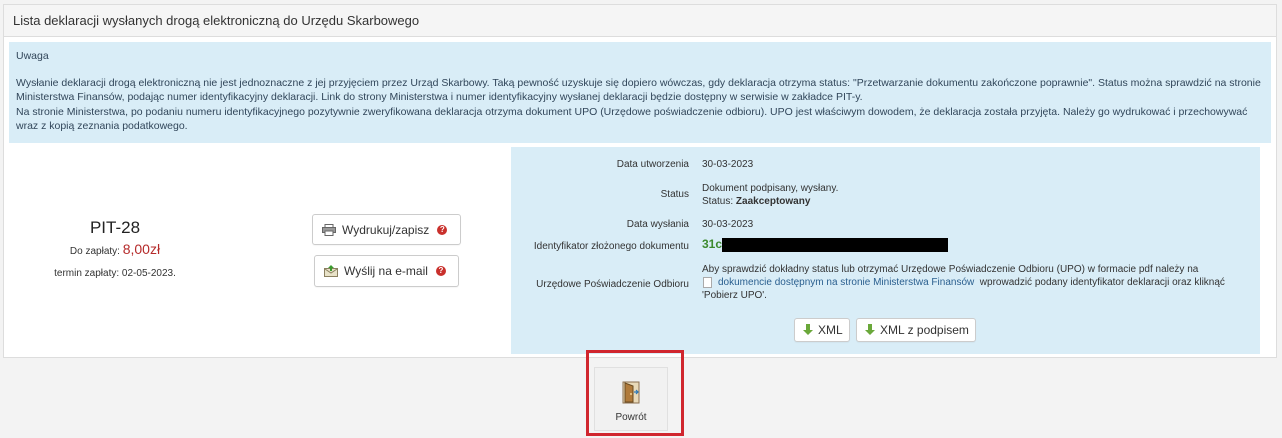 This screenshot has width=1282, height=438. What do you see at coordinates (32, 56) in the screenshot?
I see `notice-title: Uwaga` at bounding box center [32, 56].